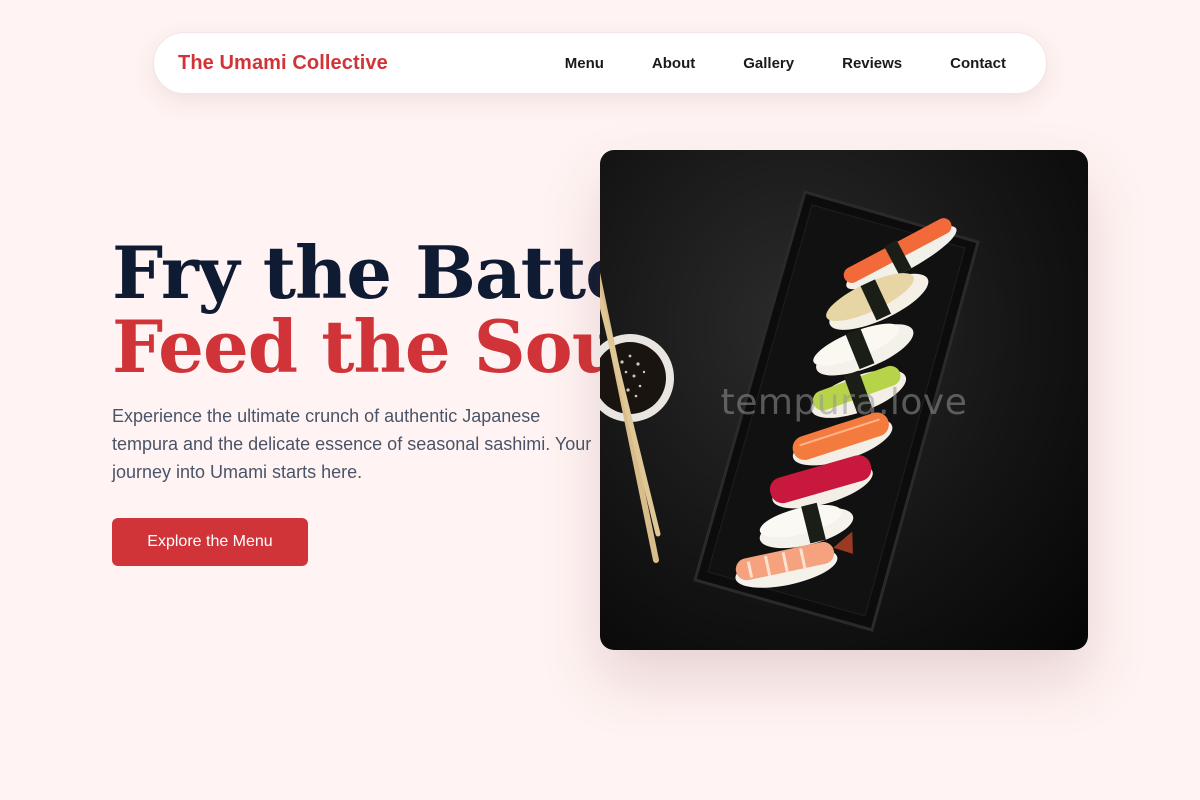 The image size is (1200, 800). I want to click on nav-link-contact: Contact, so click(966, 63).